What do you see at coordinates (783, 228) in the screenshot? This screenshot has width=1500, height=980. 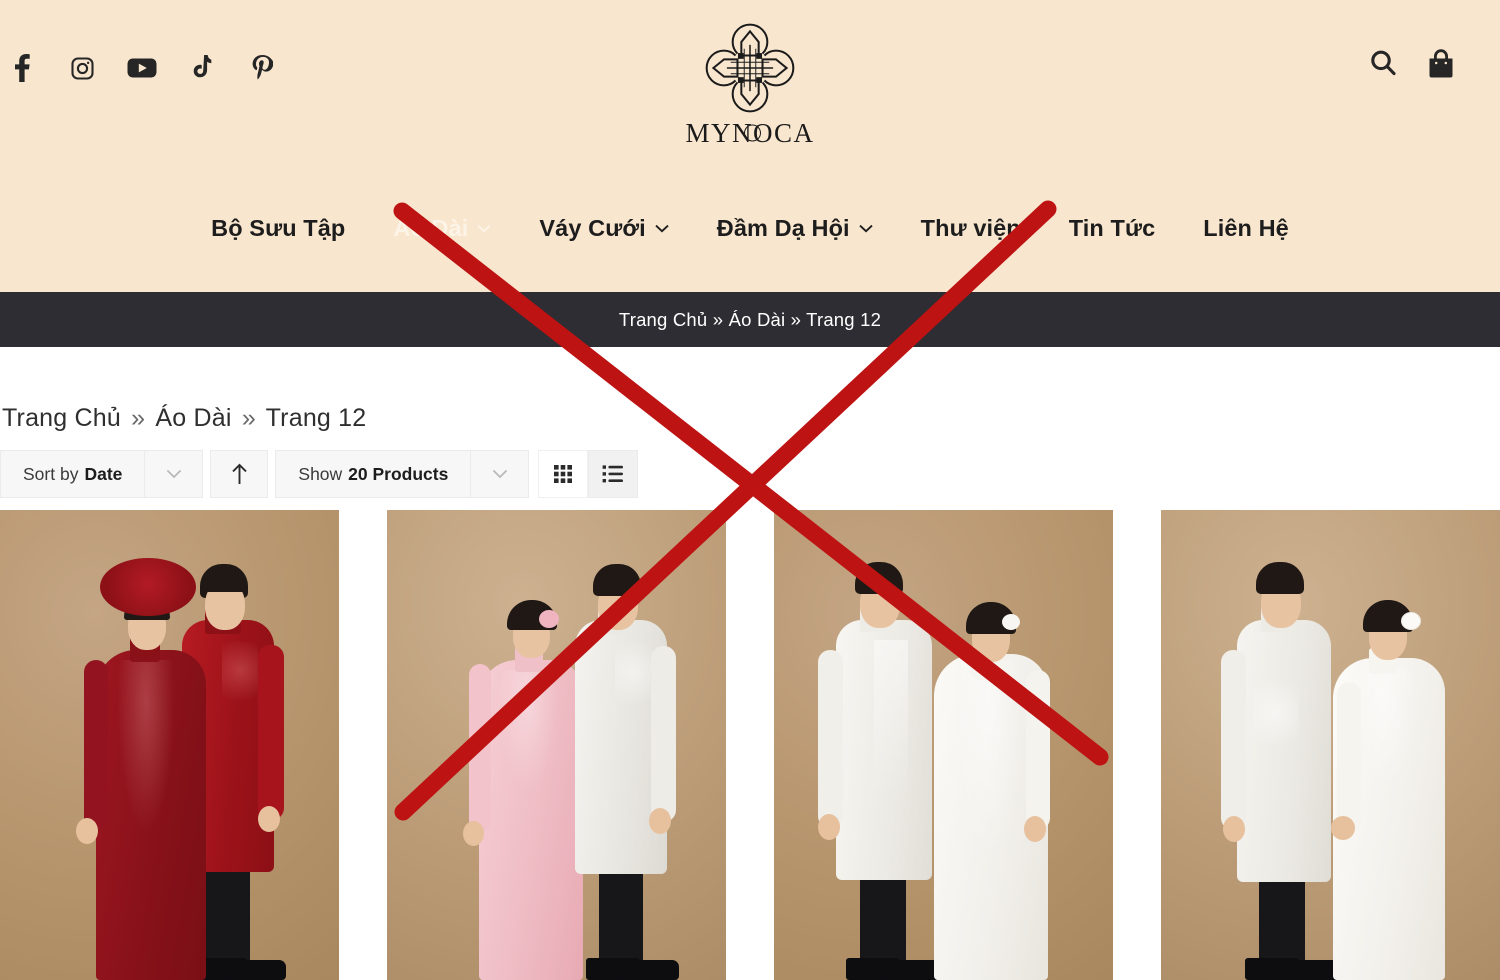 I see `nav-label: Đầm Dạ Hội` at bounding box center [783, 228].